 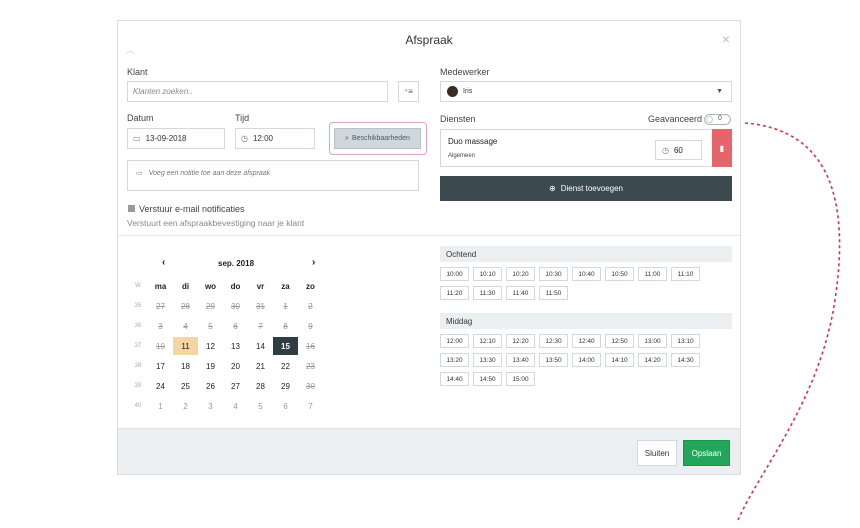 What do you see at coordinates (138, 286) in the screenshot?
I see `week-header: W` at bounding box center [138, 286].